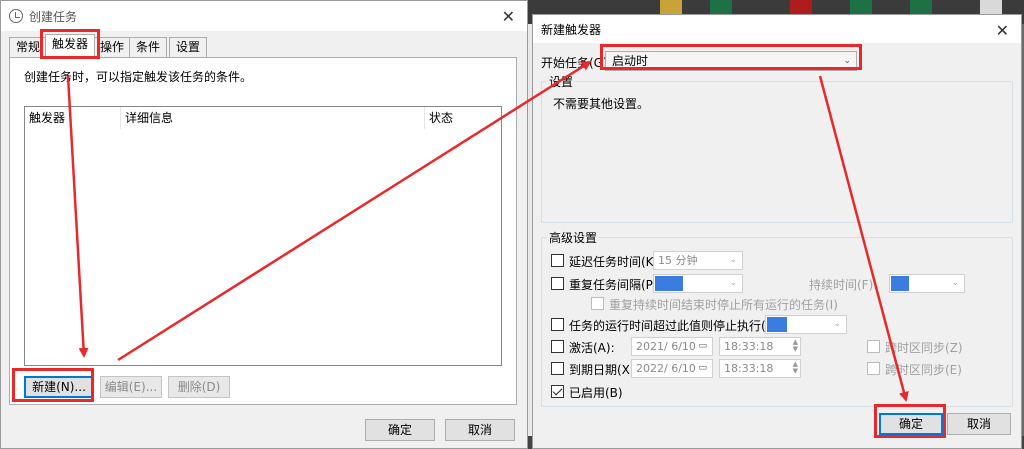 The height and width of the screenshot is (449, 1024). What do you see at coordinates (561, 81) in the screenshot?
I see `settings-group-title: 设置` at bounding box center [561, 81].